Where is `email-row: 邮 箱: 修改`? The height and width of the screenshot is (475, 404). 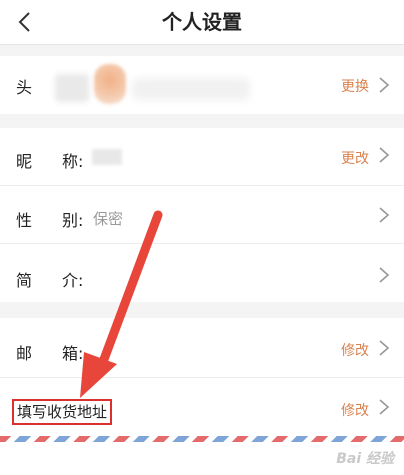 email-row: 邮 箱: 修改 is located at coordinates (202, 348).